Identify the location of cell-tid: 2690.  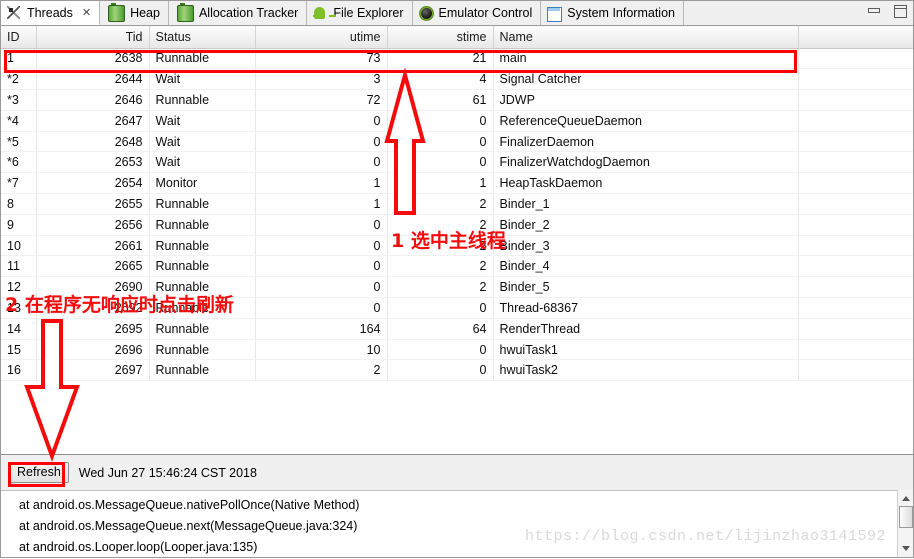
(93, 287).